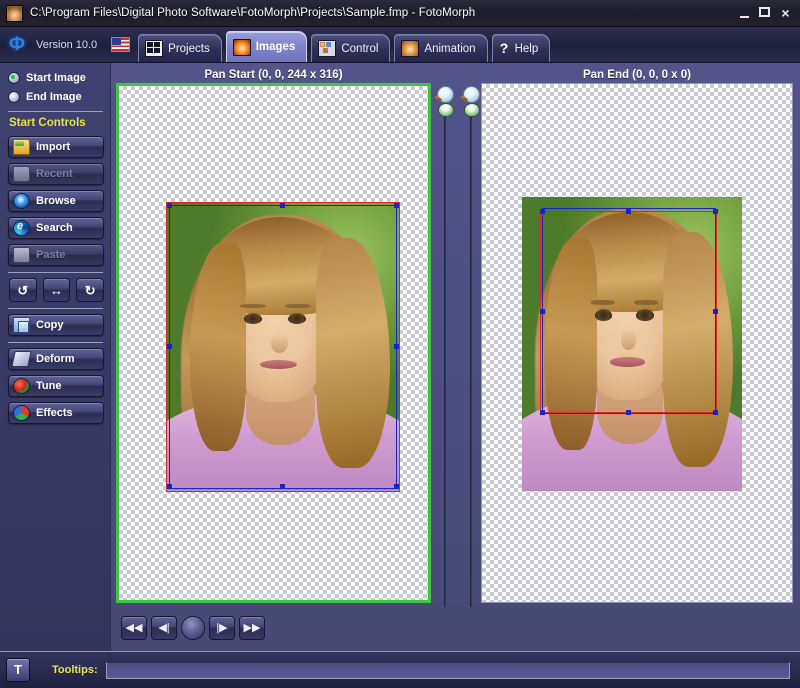 This screenshot has height=688, width=800. I want to click on flip-horizontal-button: ↔, so click(56, 290).